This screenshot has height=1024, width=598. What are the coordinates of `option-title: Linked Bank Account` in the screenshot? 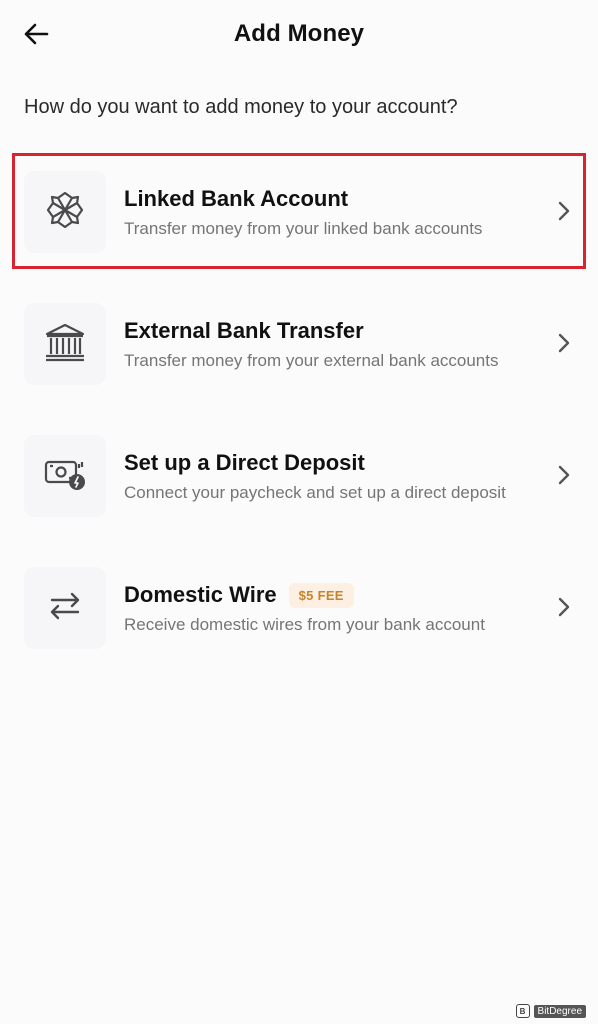 It's located at (236, 199).